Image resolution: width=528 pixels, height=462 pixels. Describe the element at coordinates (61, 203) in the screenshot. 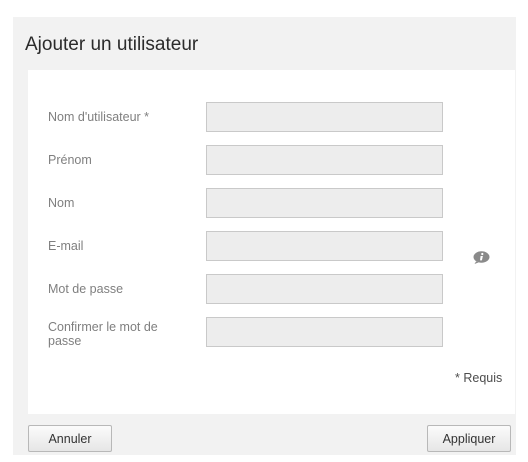

I see `last-name-label: Nom` at that location.